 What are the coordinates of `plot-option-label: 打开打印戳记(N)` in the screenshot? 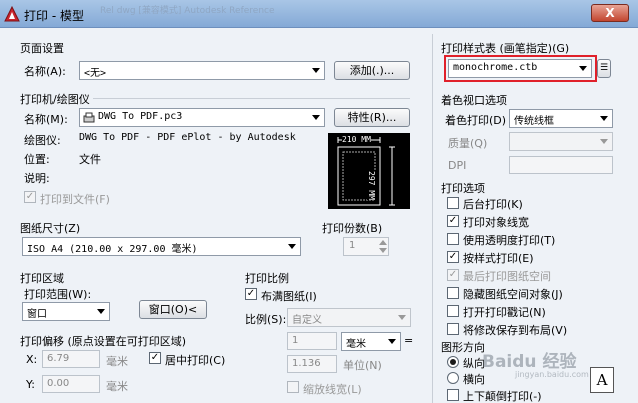 It's located at (504, 312).